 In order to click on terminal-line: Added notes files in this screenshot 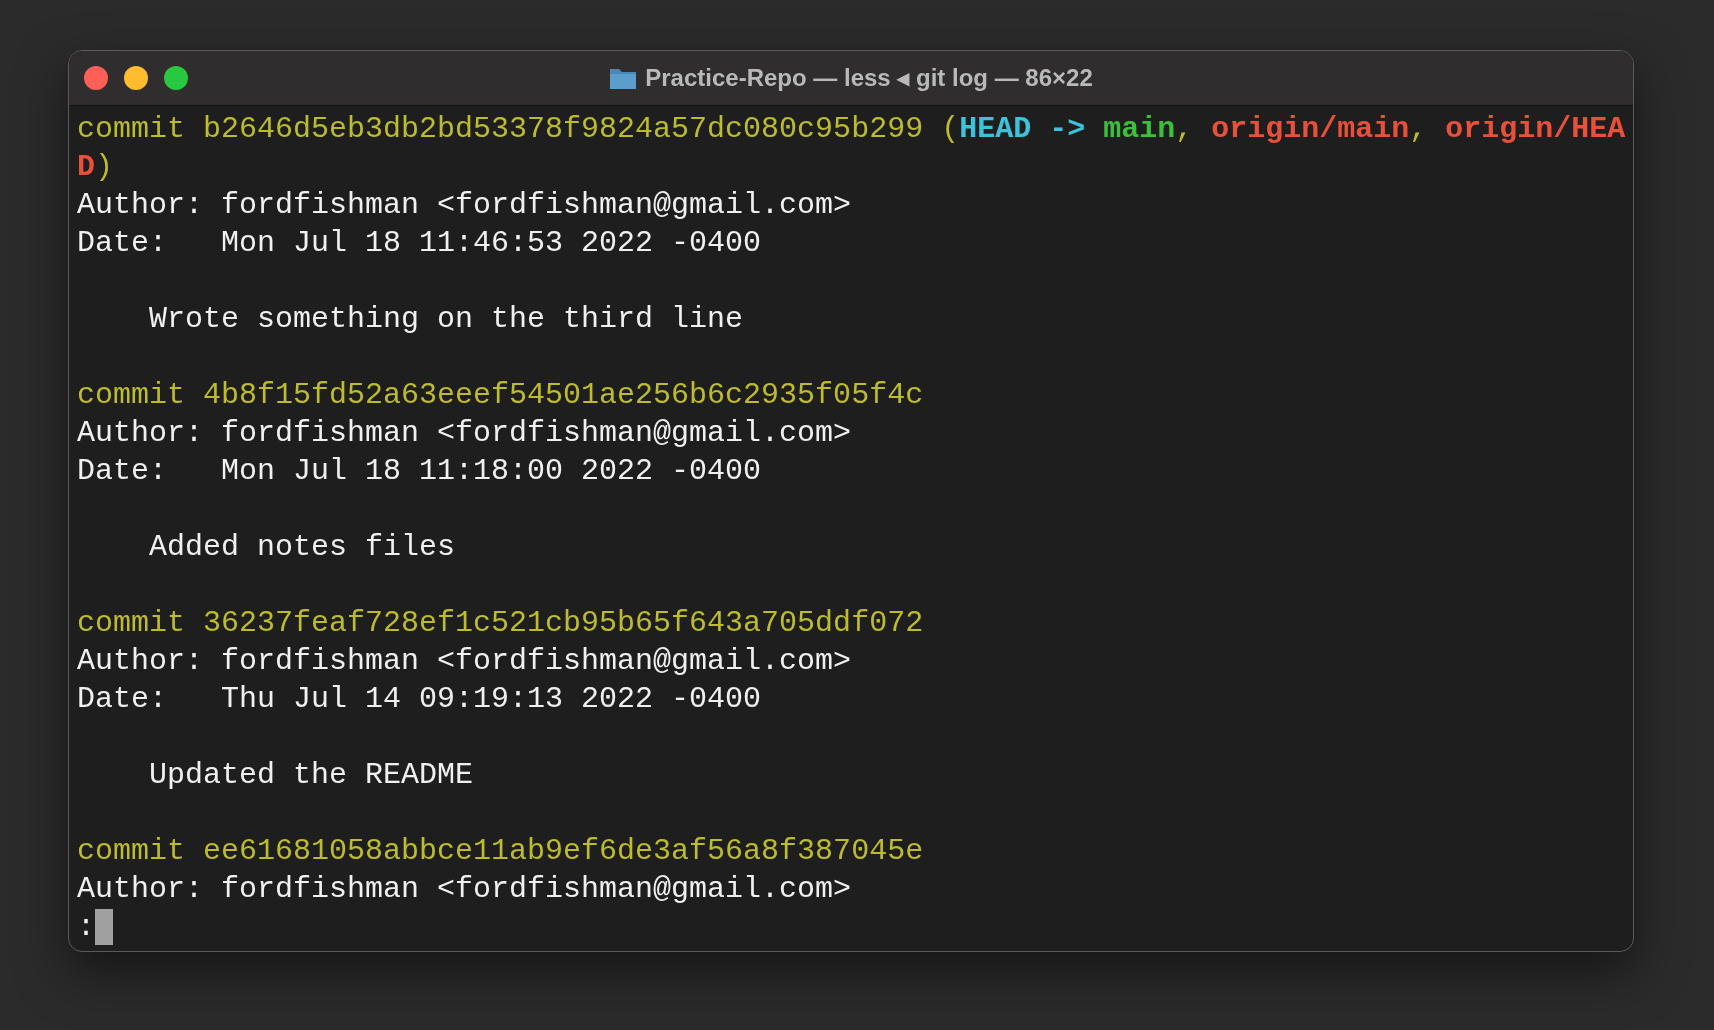, I will do `click(302, 547)`.